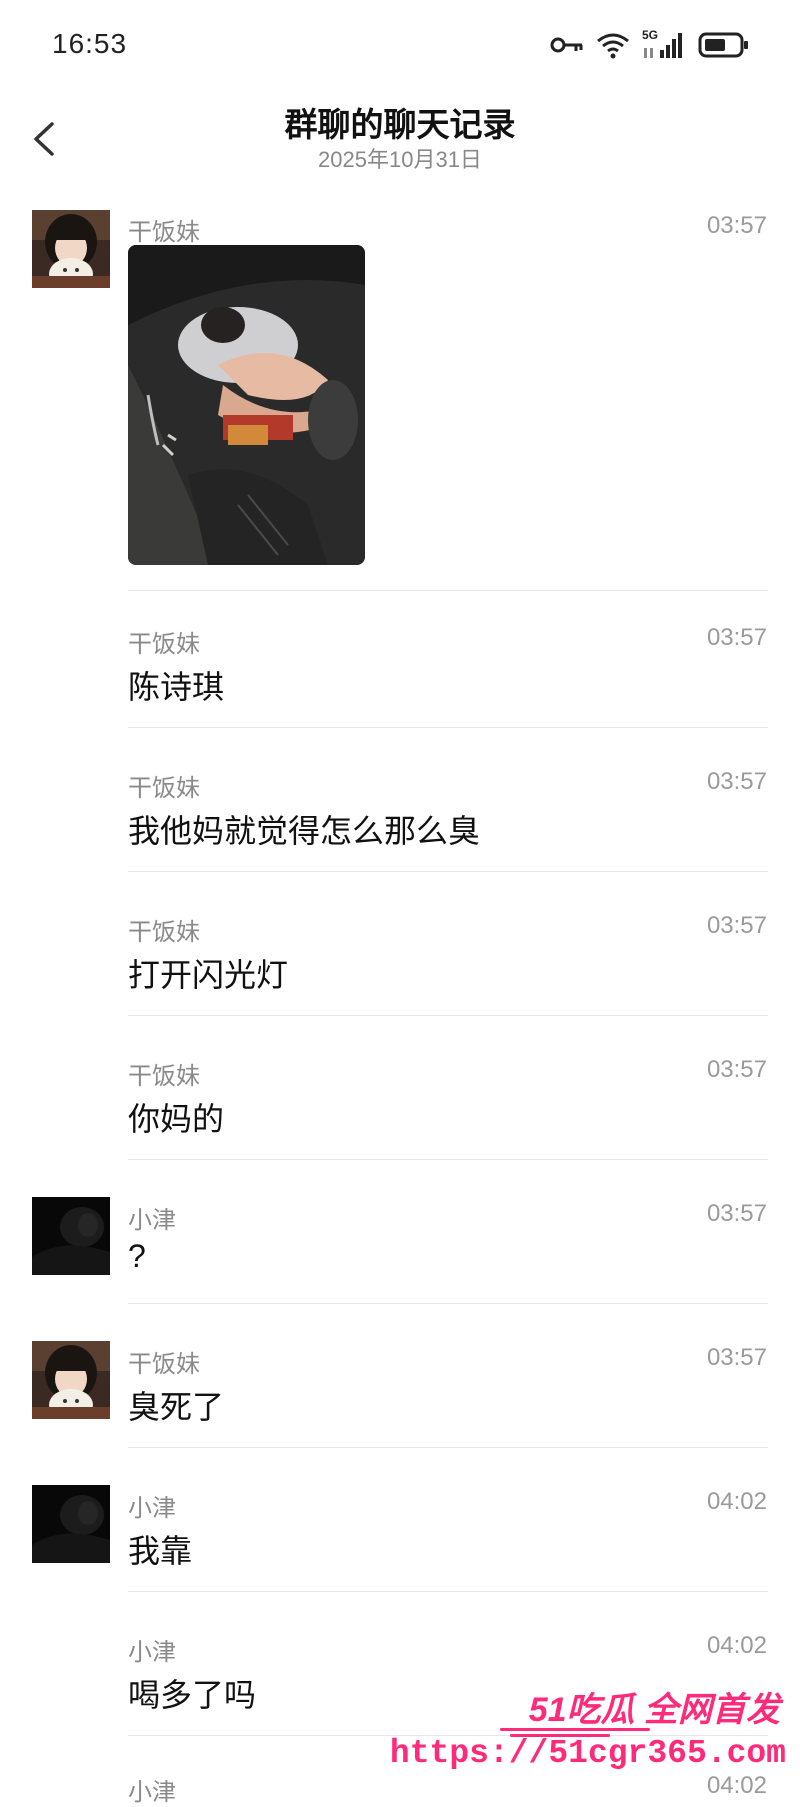 The height and width of the screenshot is (1807, 800). I want to click on message-text: ?, so click(137, 1256).